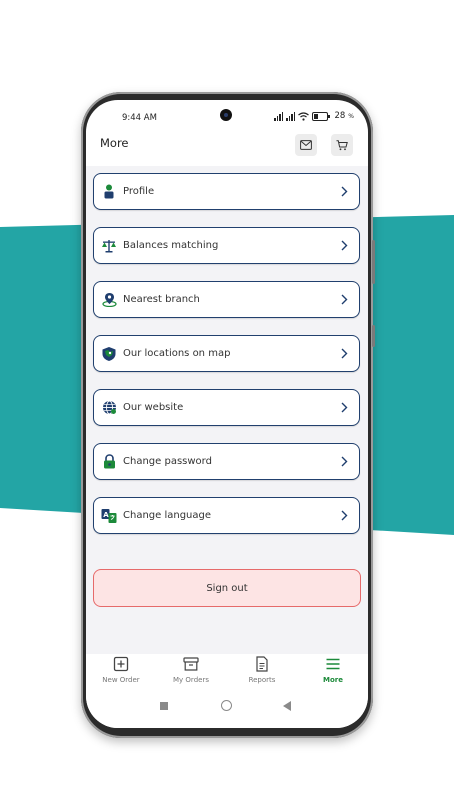 This screenshot has height=800, width=454. Describe the element at coordinates (109, 246) in the screenshot. I see `scales-icon` at that location.